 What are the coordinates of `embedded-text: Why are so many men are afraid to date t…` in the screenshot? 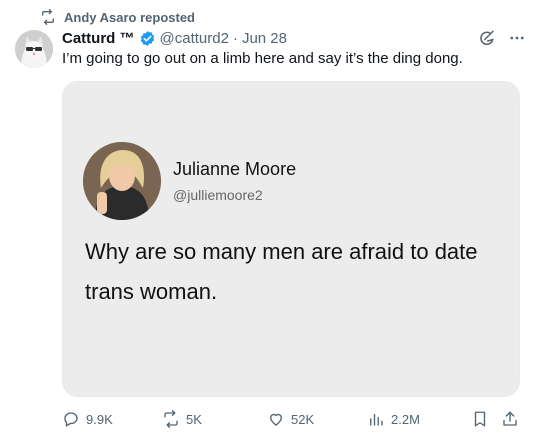 It's located at (281, 271).